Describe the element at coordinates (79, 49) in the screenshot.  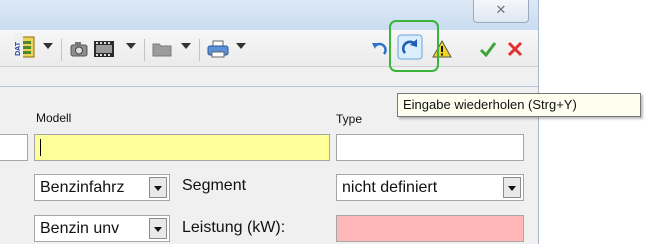
I see `camera-icon` at that location.